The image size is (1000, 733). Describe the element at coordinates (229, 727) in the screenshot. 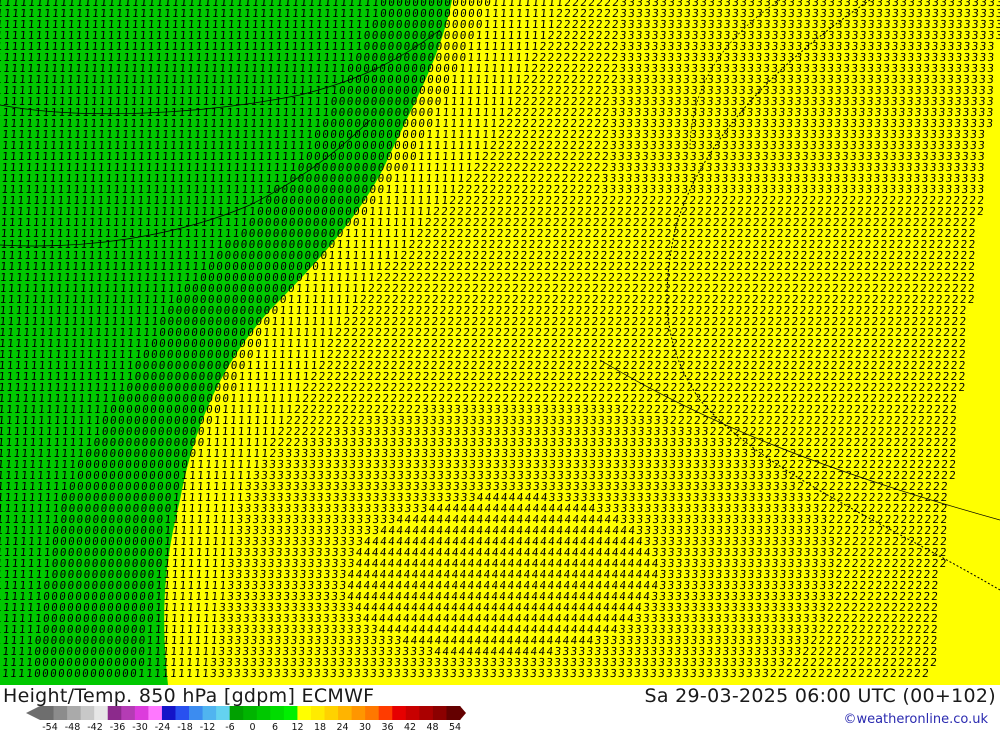

I see `legend-tick-label: -6` at that location.